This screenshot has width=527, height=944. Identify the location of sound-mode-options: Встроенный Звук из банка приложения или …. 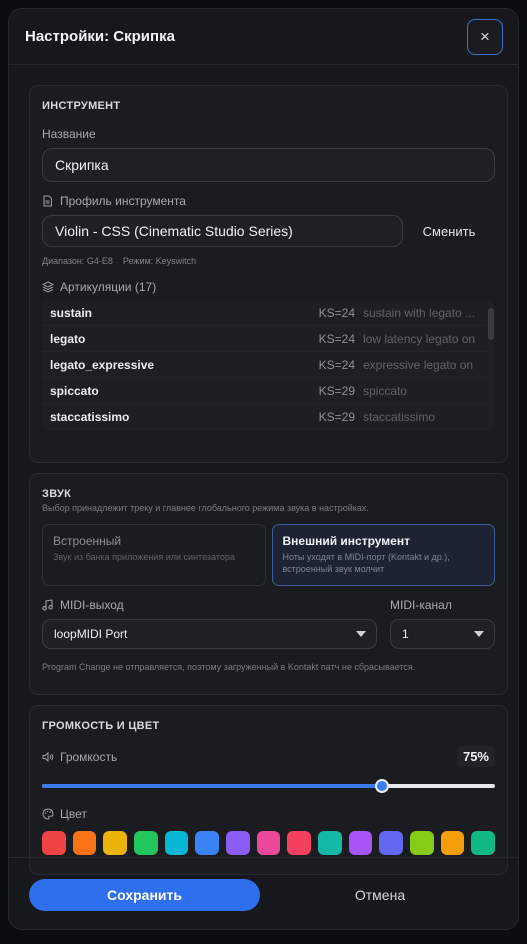
(268, 555).